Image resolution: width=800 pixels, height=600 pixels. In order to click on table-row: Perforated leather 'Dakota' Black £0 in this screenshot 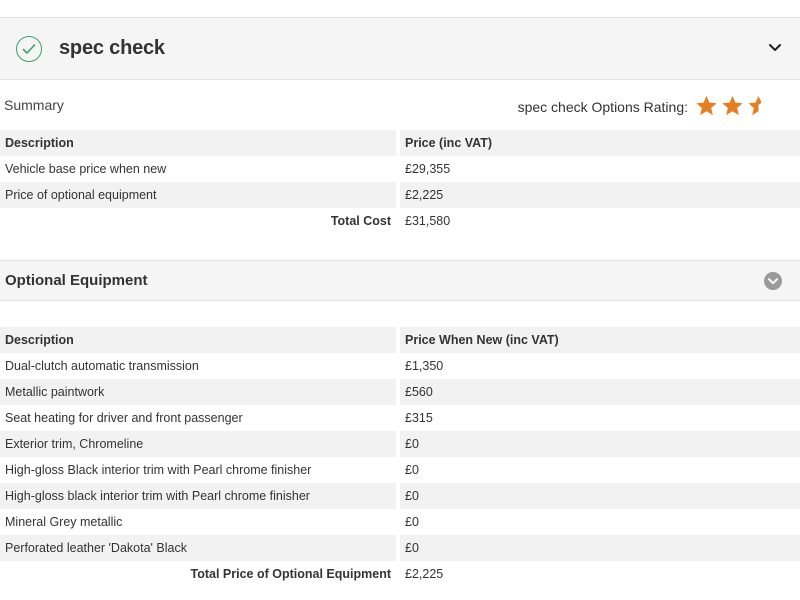, I will do `click(400, 548)`.